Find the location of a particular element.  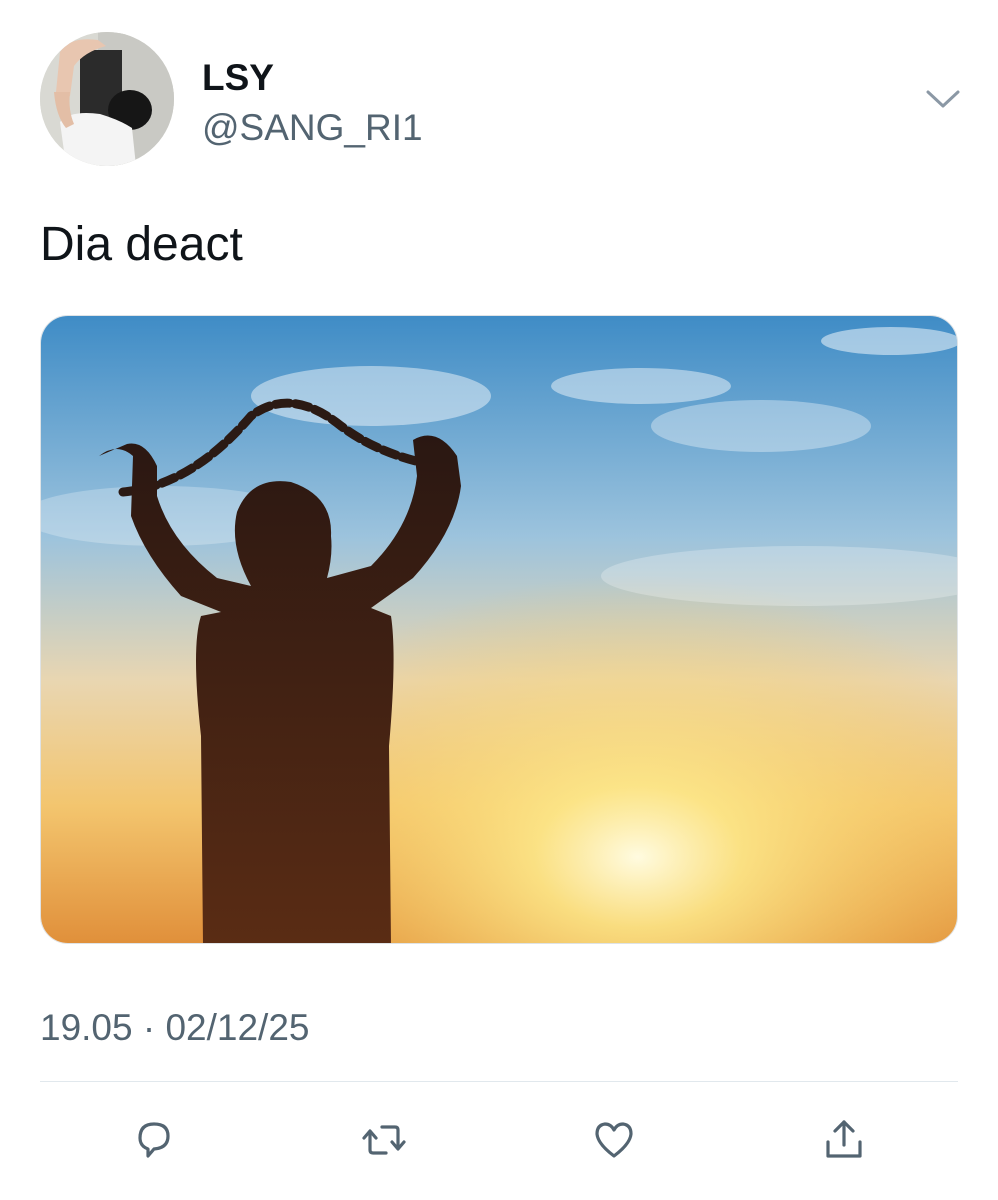

share-icon is located at coordinates (844, 1139).